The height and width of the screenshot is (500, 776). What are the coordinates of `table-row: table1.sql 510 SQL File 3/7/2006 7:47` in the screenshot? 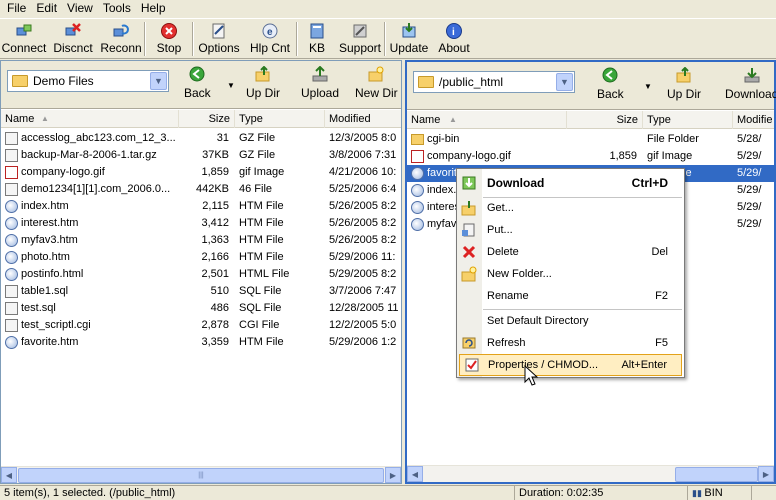 It's located at (201, 291).